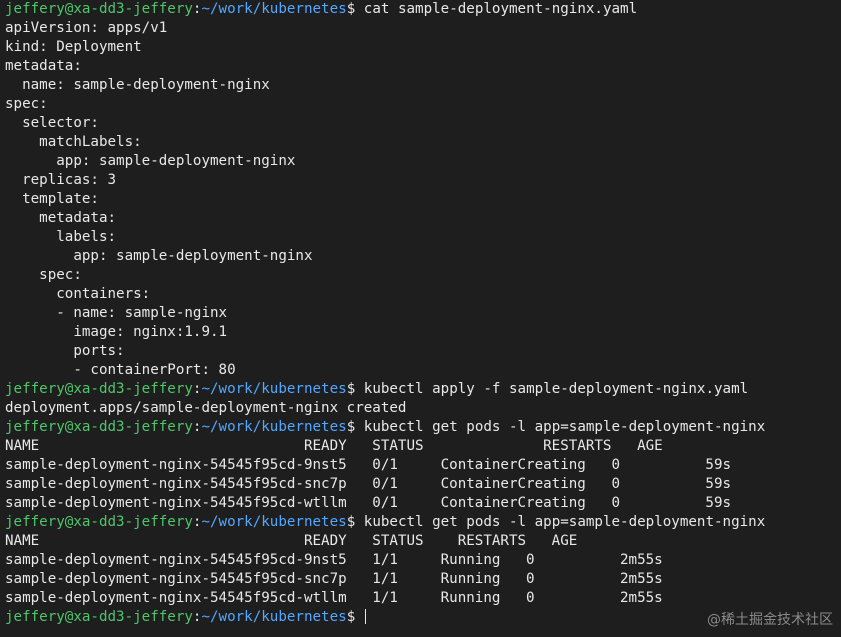 This screenshot has height=637, width=841. Describe the element at coordinates (78, 294) in the screenshot. I see `output-line: containers:` at that location.